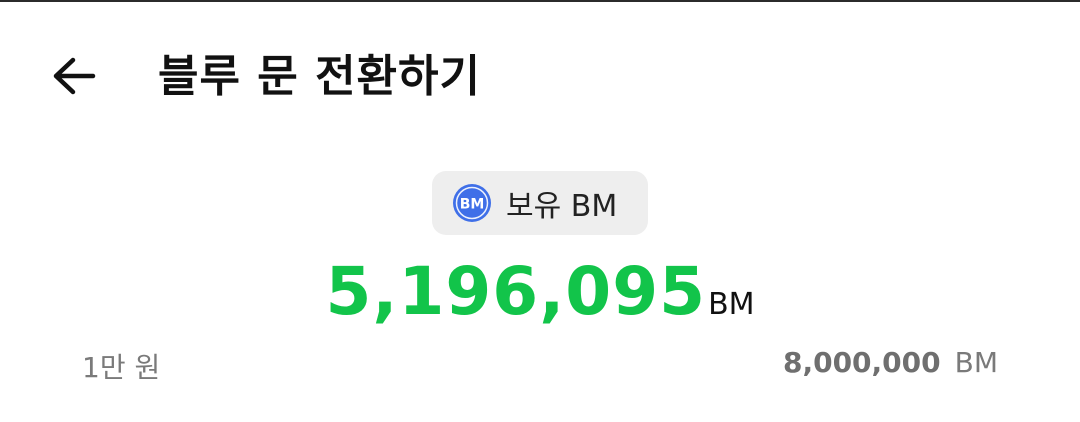 This screenshot has width=1080, height=422. I want to click on coin-text: BM, so click(472, 205).